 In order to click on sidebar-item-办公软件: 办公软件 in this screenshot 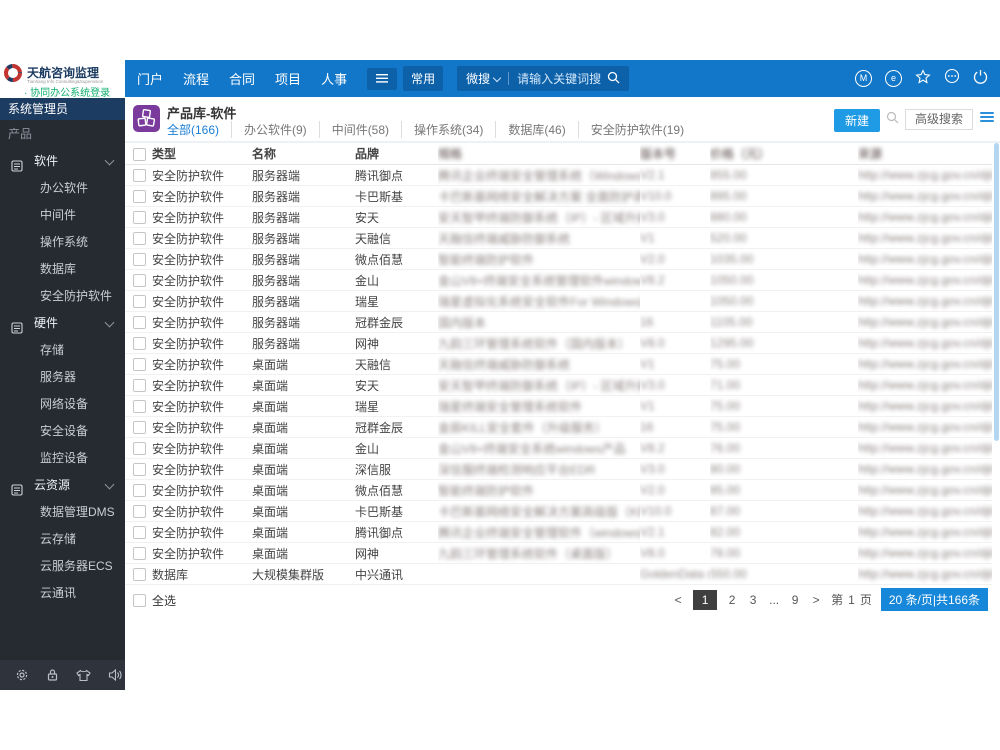, I will do `click(62, 188)`.